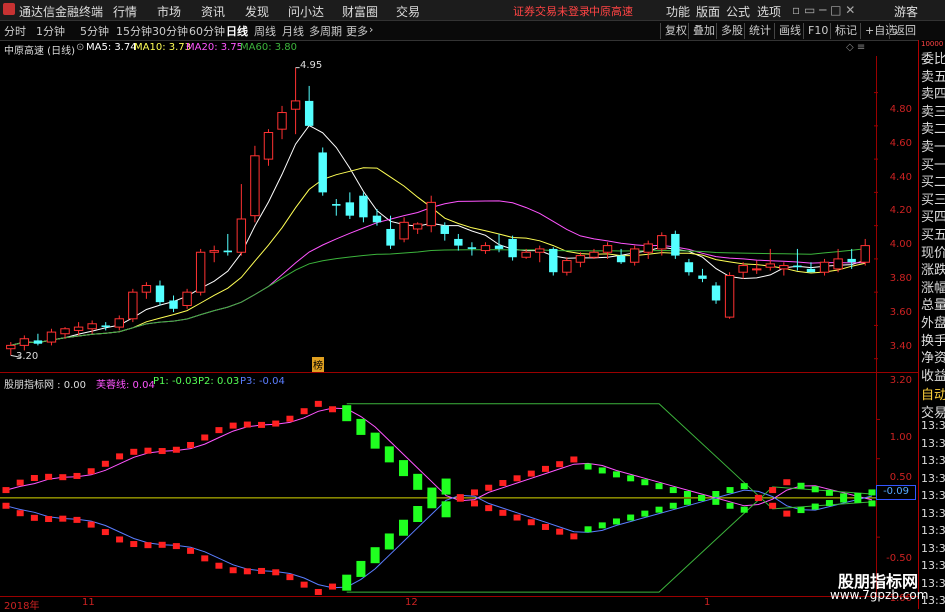 The height and width of the screenshot is (612, 945). What do you see at coordinates (933, 271) in the screenshot?
I see `sidebar-quote-item: 涨跌` at bounding box center [933, 271].